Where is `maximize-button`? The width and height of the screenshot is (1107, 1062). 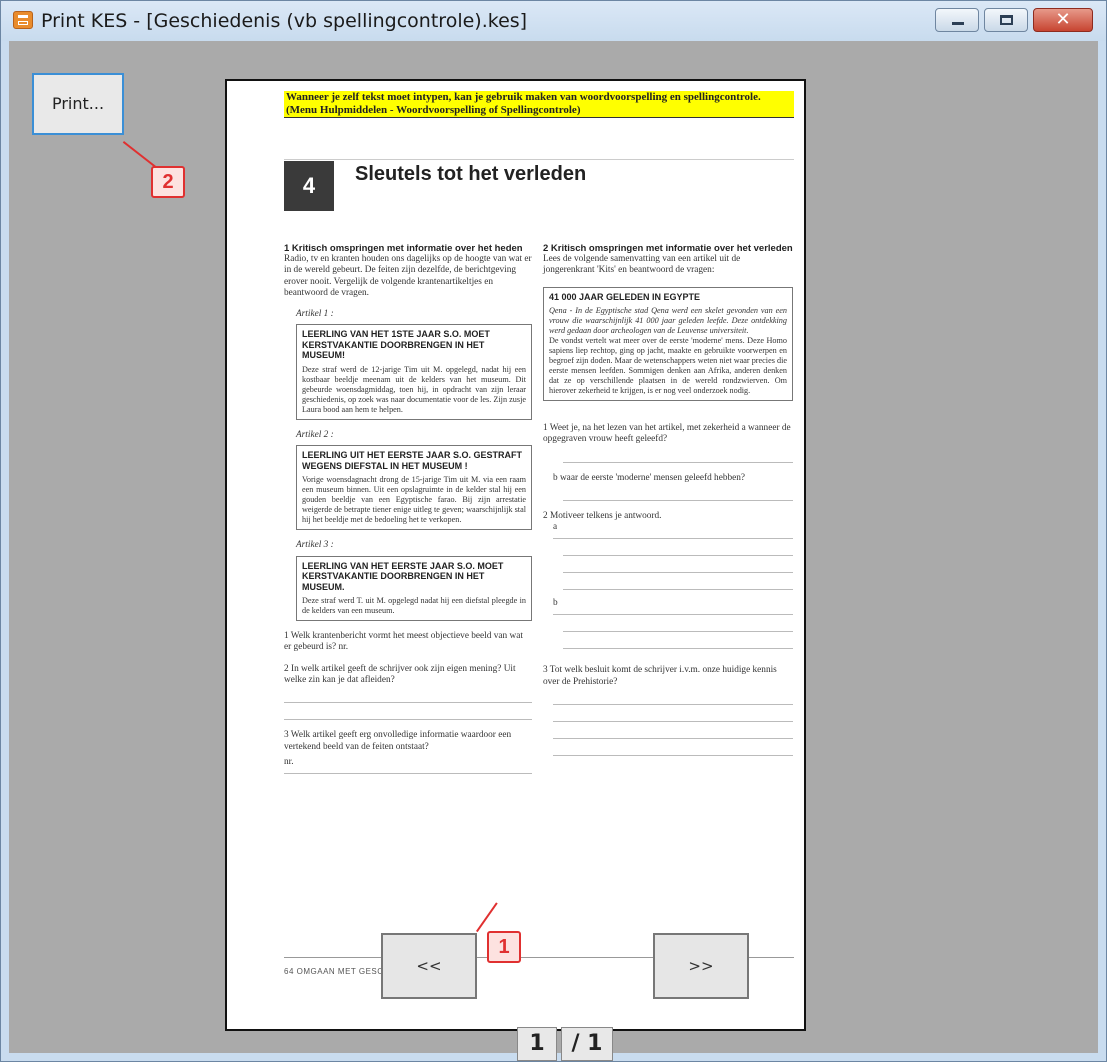 maximize-button is located at coordinates (1006, 20).